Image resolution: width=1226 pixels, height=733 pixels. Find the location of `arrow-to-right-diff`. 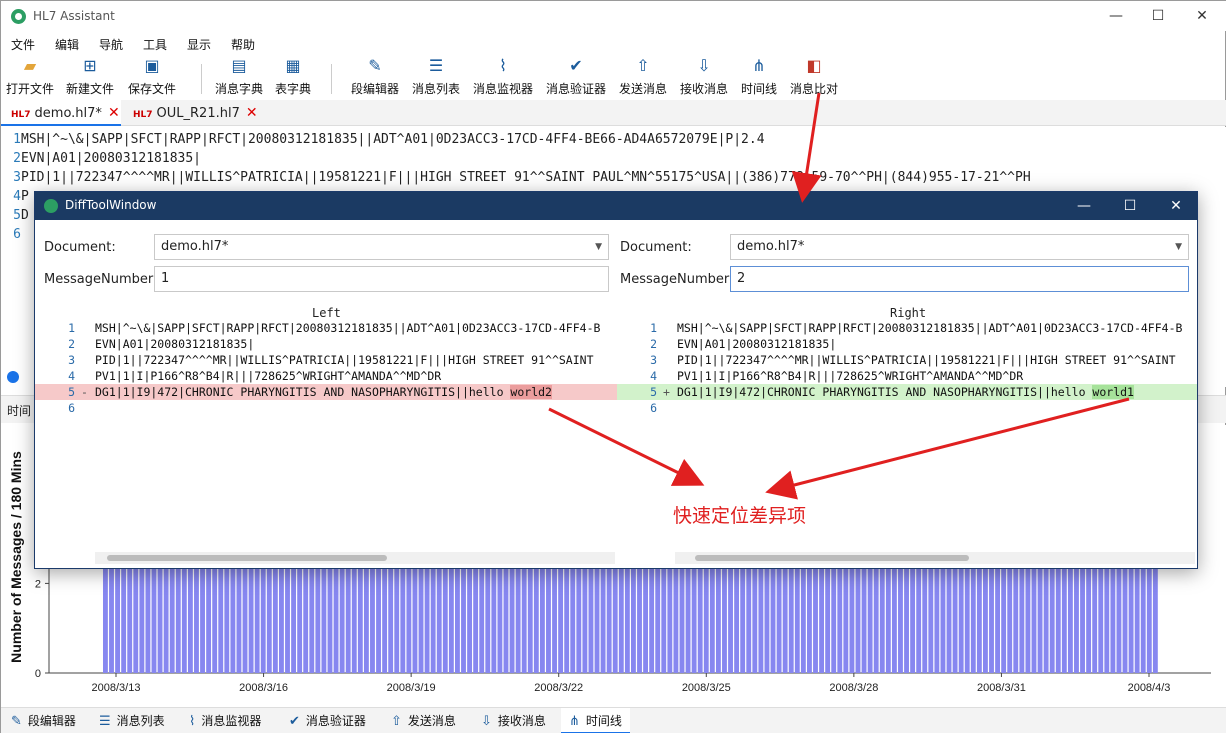

arrow-to-right-diff is located at coordinates (947, 448).